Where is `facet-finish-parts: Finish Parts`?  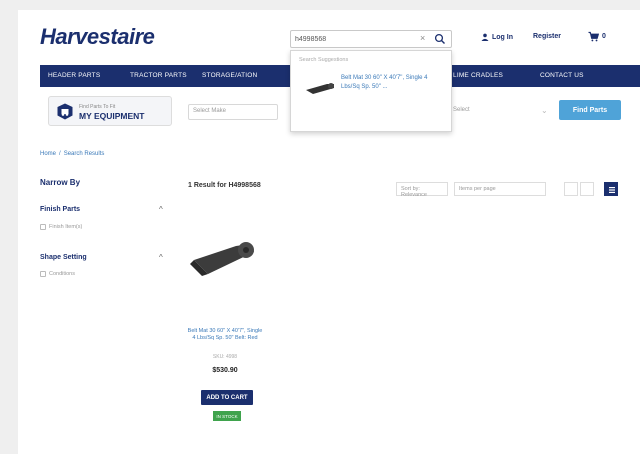
facet-finish-parts: Finish Parts is located at coordinates (60, 209).